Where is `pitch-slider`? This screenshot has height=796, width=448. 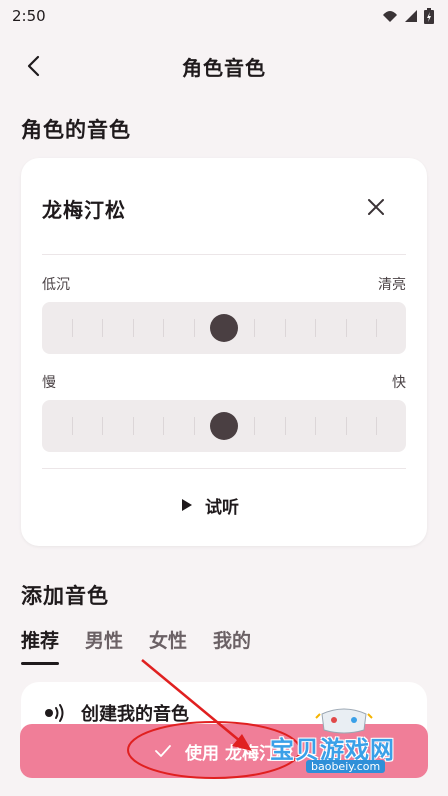
pitch-slider is located at coordinates (224, 328).